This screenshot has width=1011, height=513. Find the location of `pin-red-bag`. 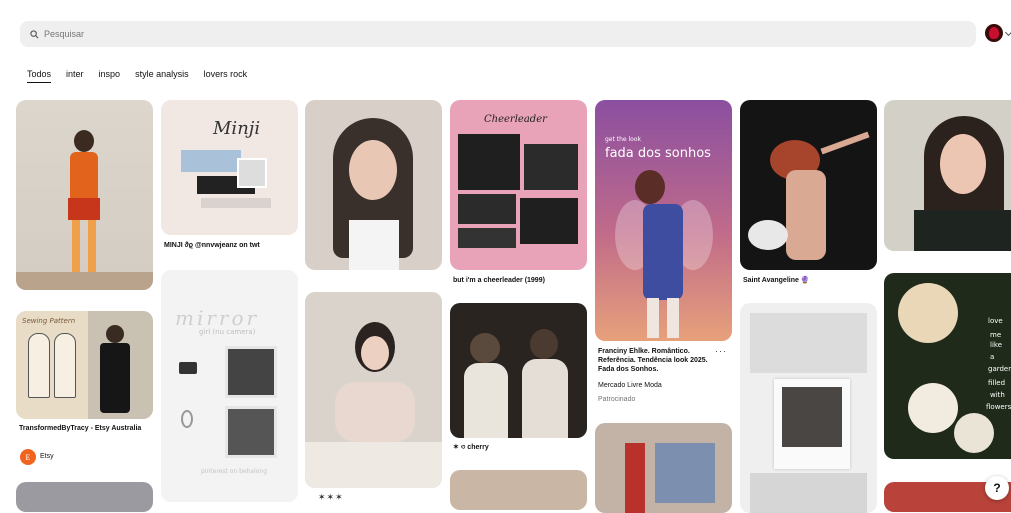

pin-red-bag is located at coordinates (663, 468).